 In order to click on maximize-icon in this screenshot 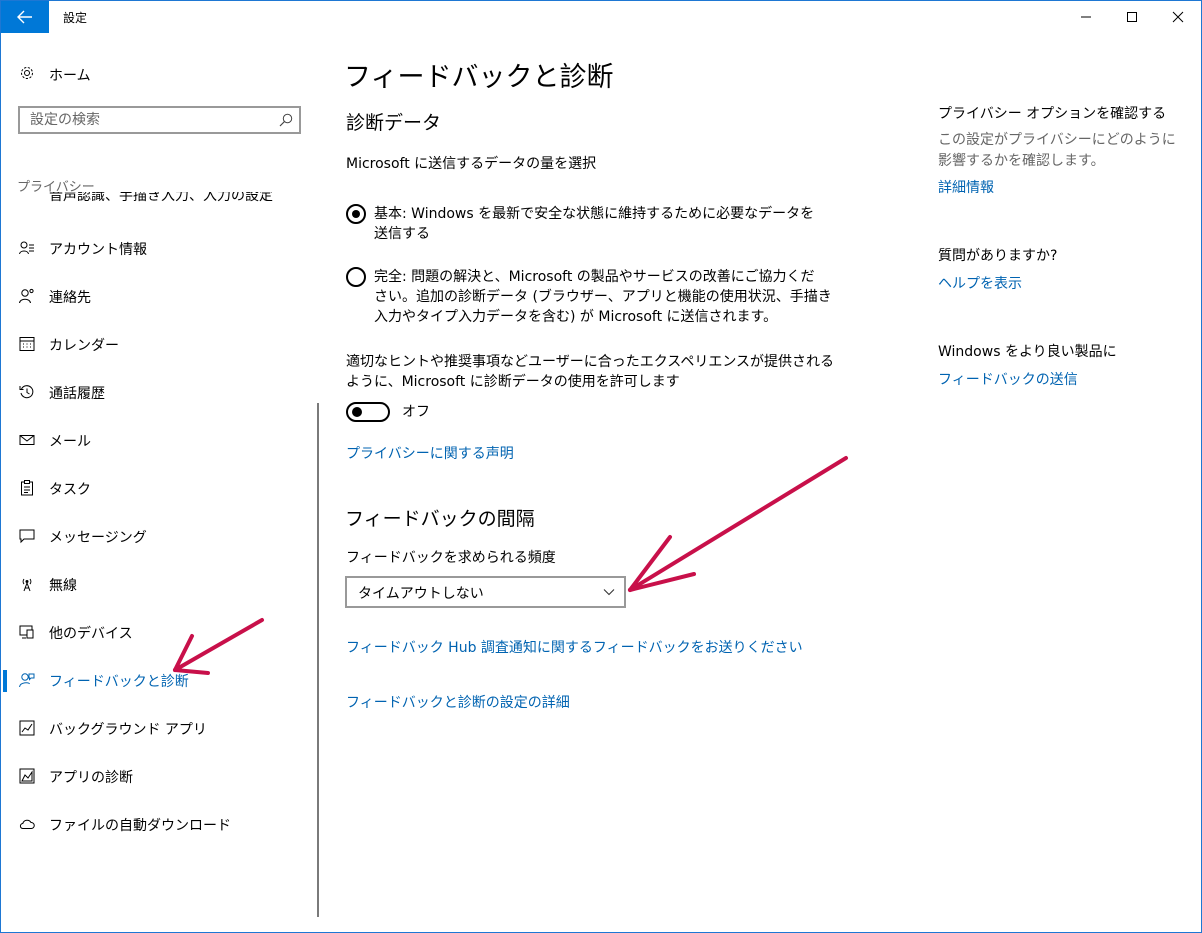, I will do `click(1132, 17)`.